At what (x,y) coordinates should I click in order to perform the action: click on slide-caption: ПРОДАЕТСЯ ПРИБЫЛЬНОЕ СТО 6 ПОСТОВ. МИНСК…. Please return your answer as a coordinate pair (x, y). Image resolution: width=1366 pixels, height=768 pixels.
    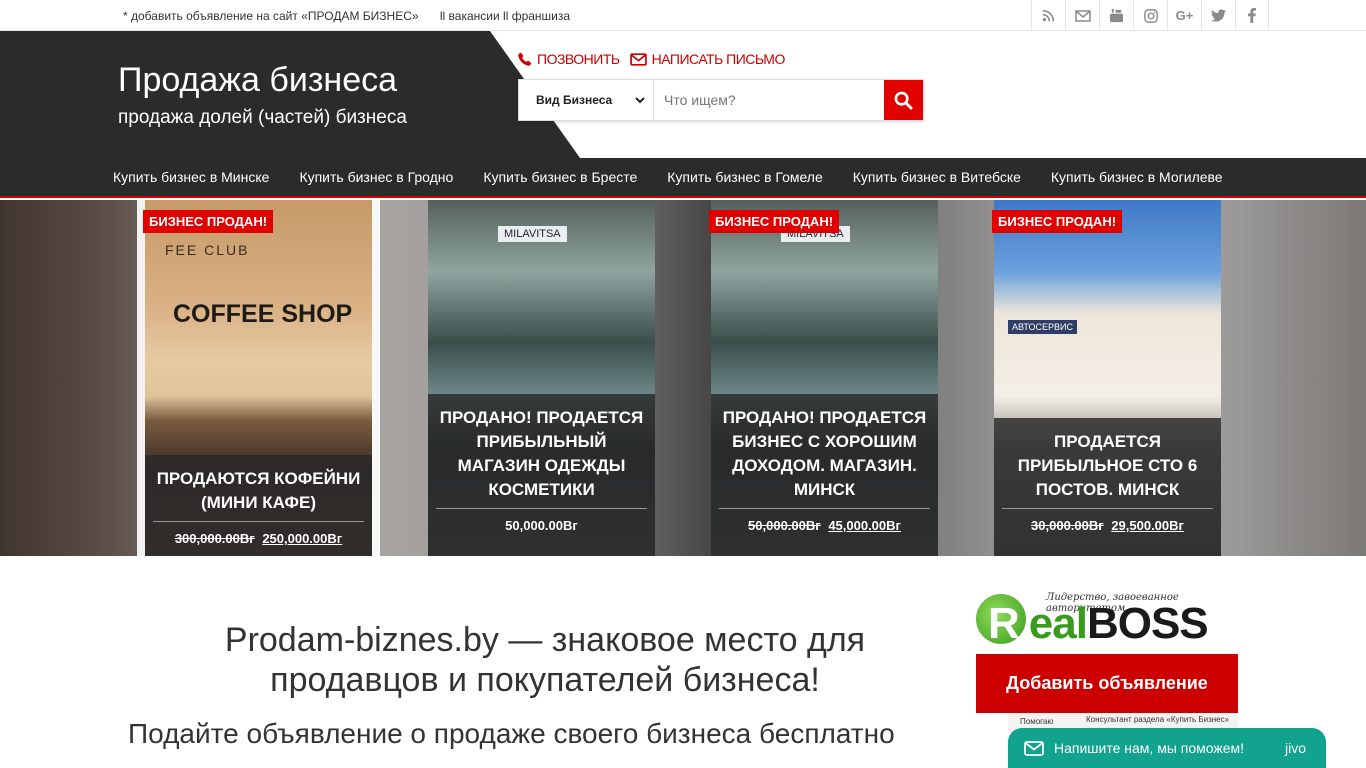
    Looking at the image, I should click on (1107, 487).